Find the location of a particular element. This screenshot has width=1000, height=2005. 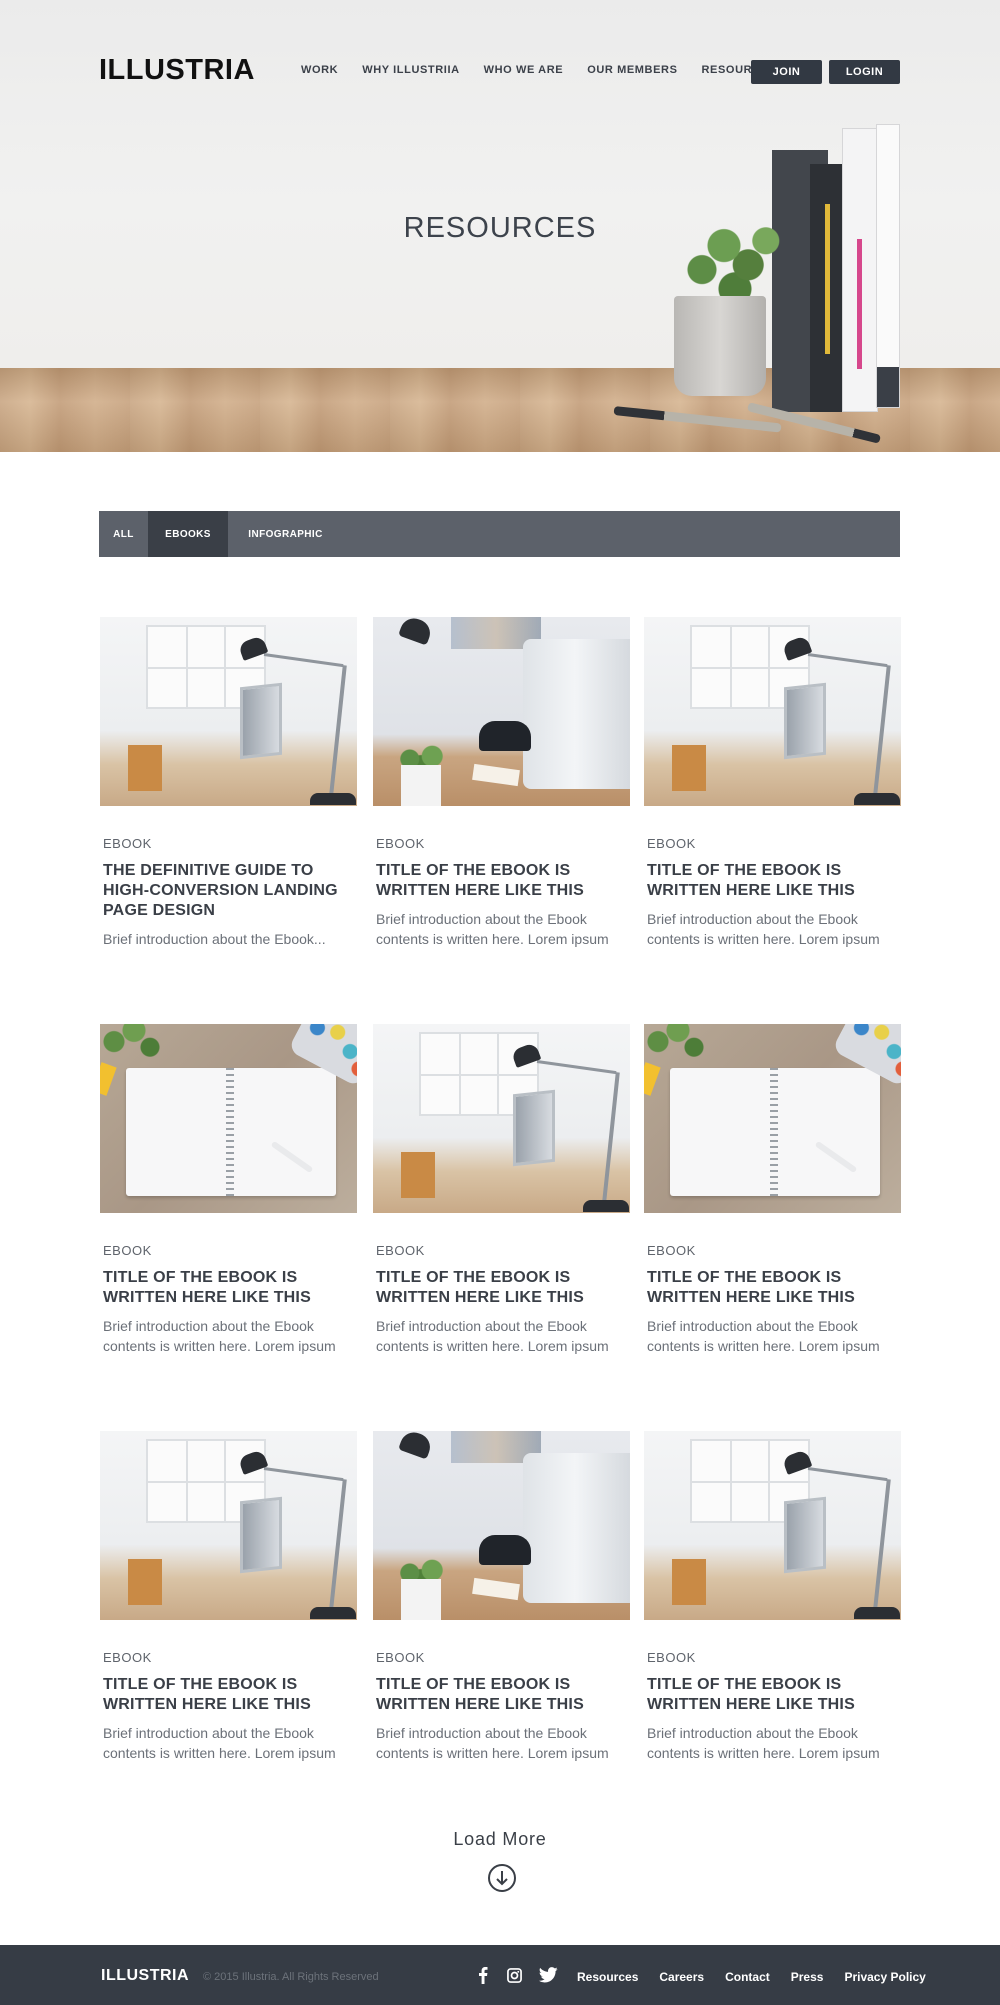

filter-bar: ALL EBOOKS INFOGRAPHIC is located at coordinates (499, 534).